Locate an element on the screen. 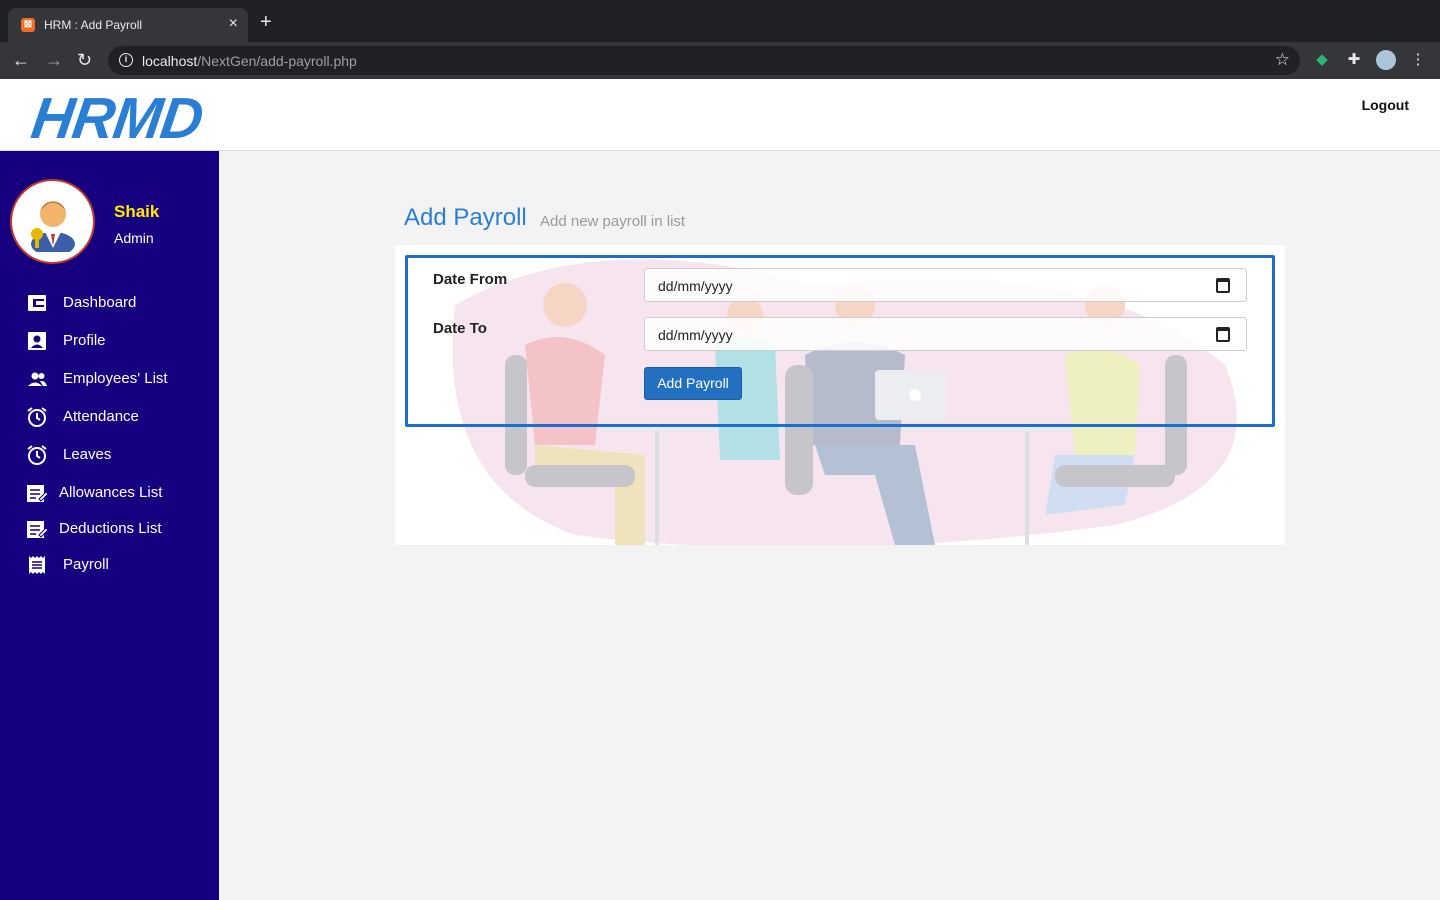 The height and width of the screenshot is (900, 1440). extensions-puzzle-icon: ✚ is located at coordinates (1354, 60).